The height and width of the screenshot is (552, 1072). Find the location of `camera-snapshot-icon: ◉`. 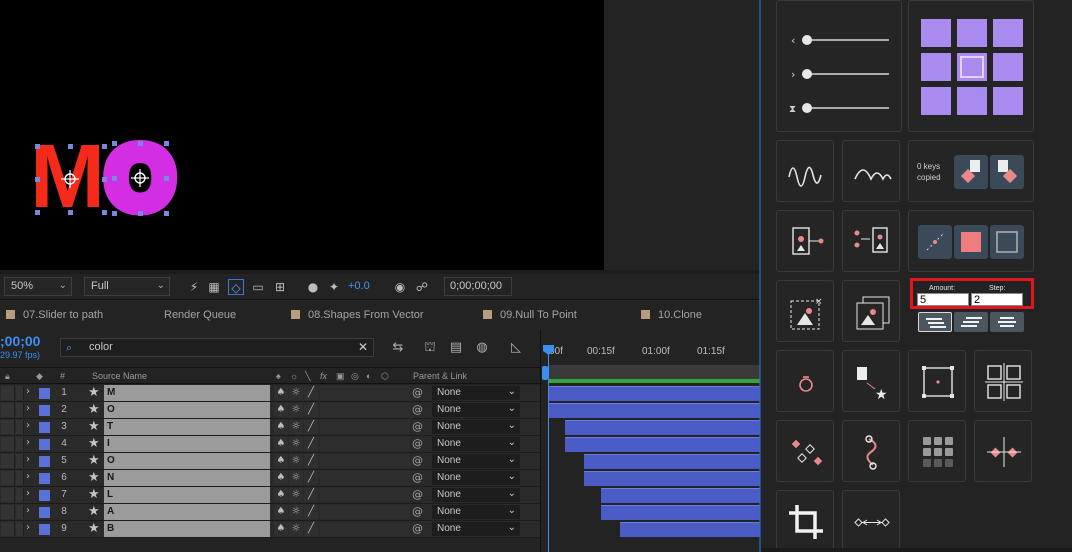

camera-snapshot-icon: ◉ is located at coordinates (400, 287).